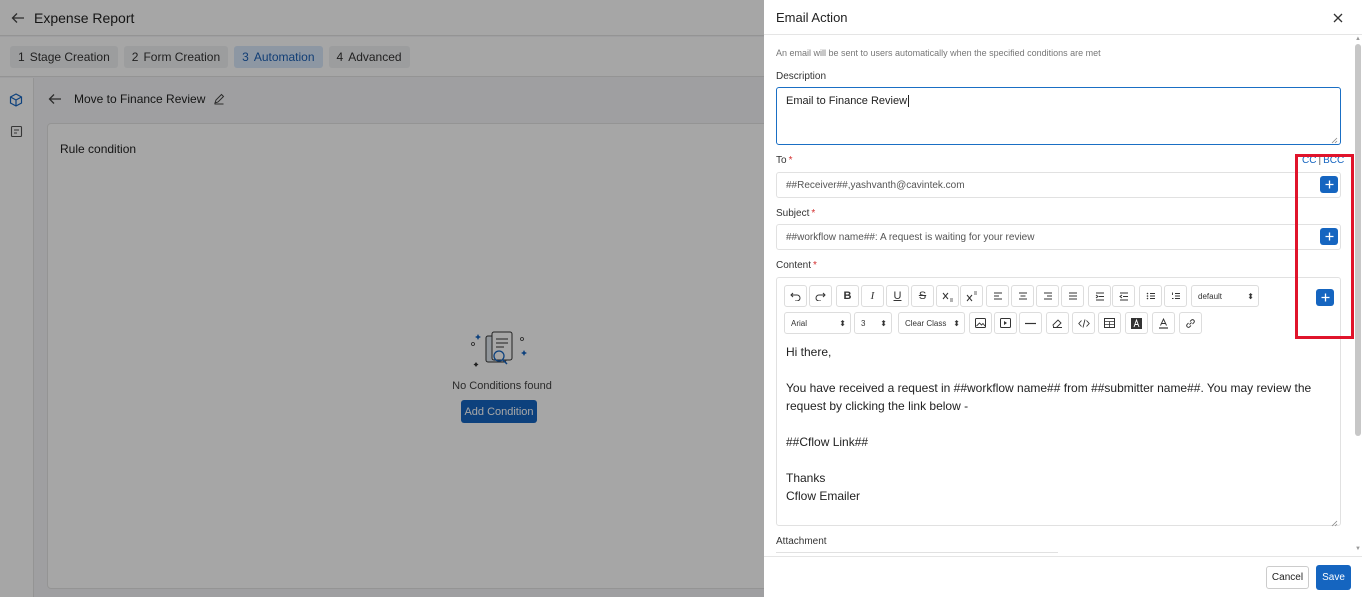  Describe the element at coordinates (1338, 18) in the screenshot. I see `close-icon` at that location.